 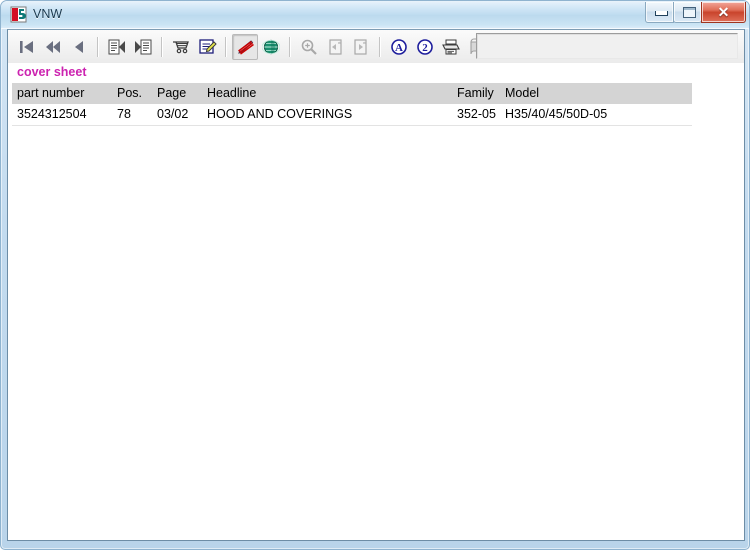 What do you see at coordinates (177, 93) in the screenshot?
I see `column-header-page: Page` at bounding box center [177, 93].